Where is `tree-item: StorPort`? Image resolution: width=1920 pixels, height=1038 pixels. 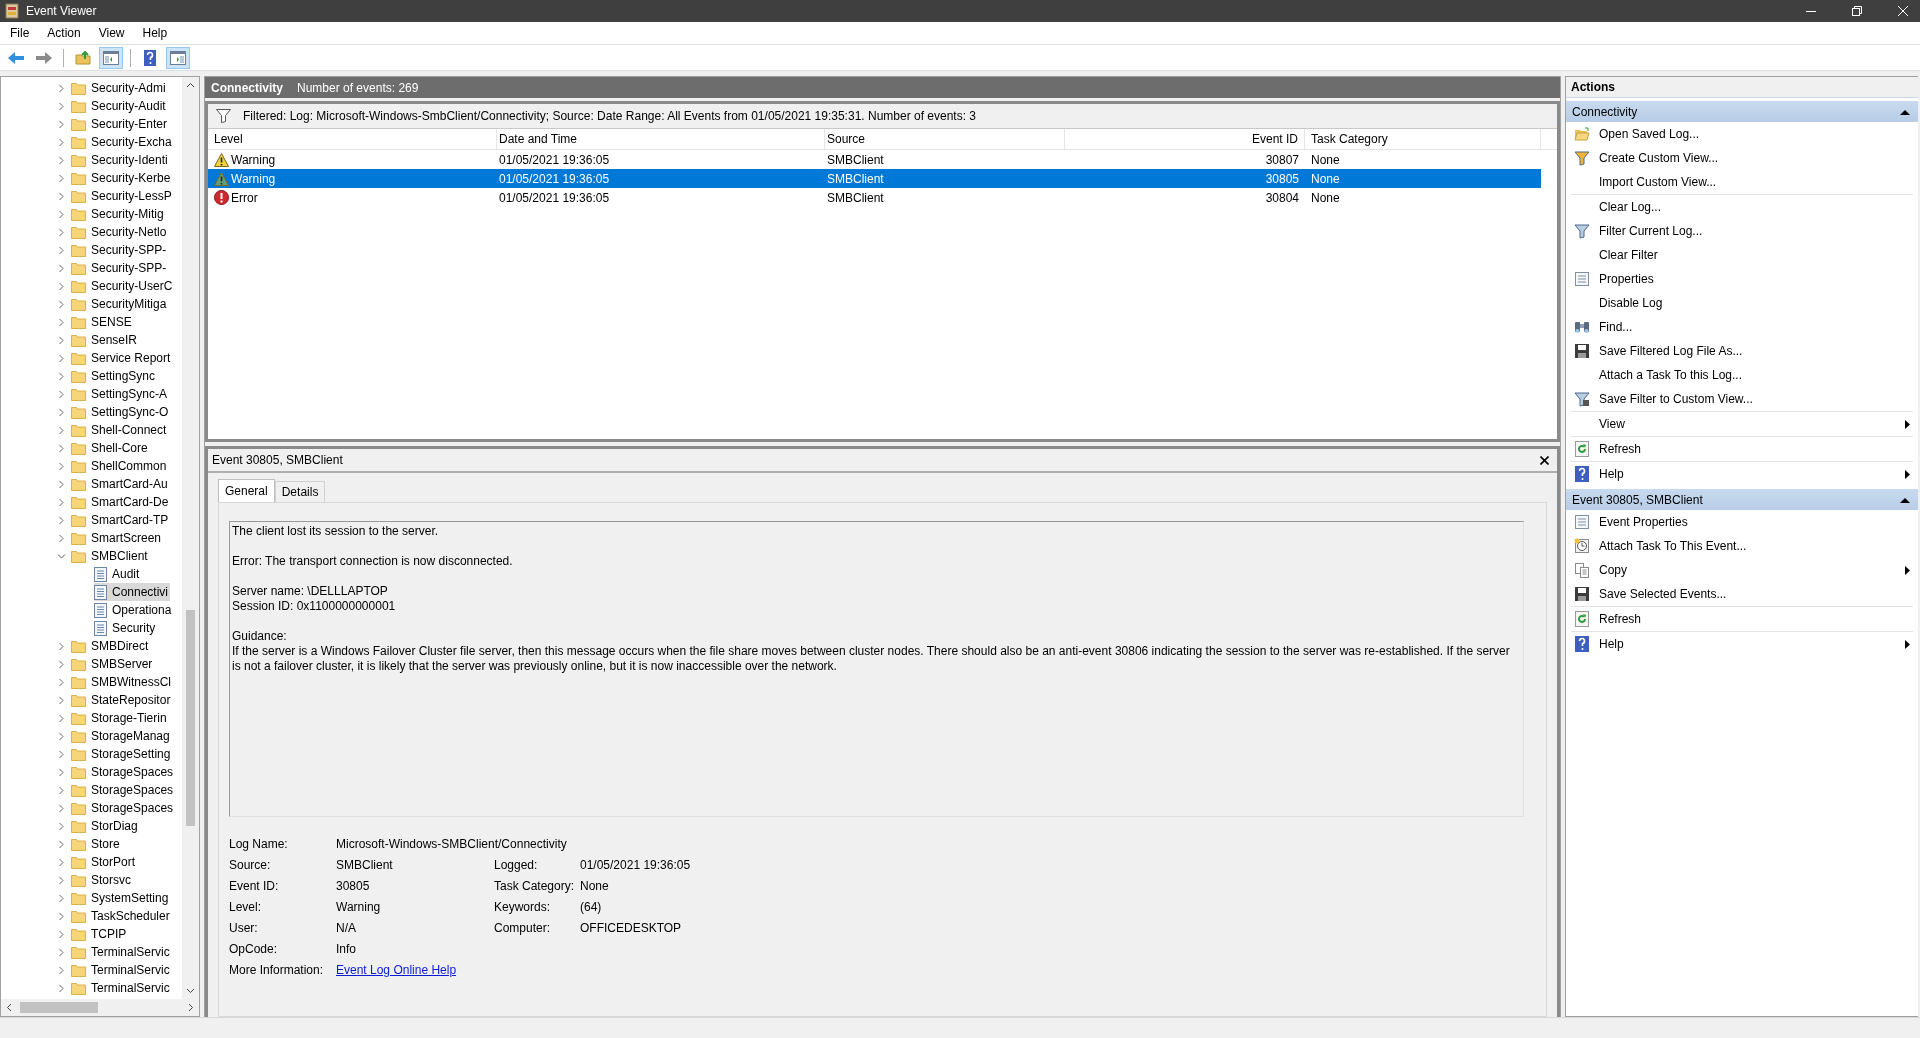
tree-item: StorPort is located at coordinates (69, 862).